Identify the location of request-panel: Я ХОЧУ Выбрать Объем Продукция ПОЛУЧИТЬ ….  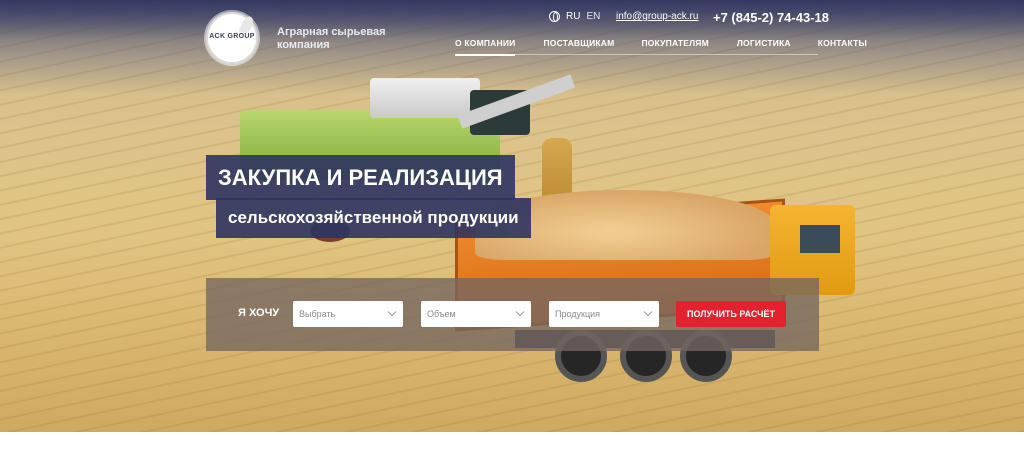
(512, 314).